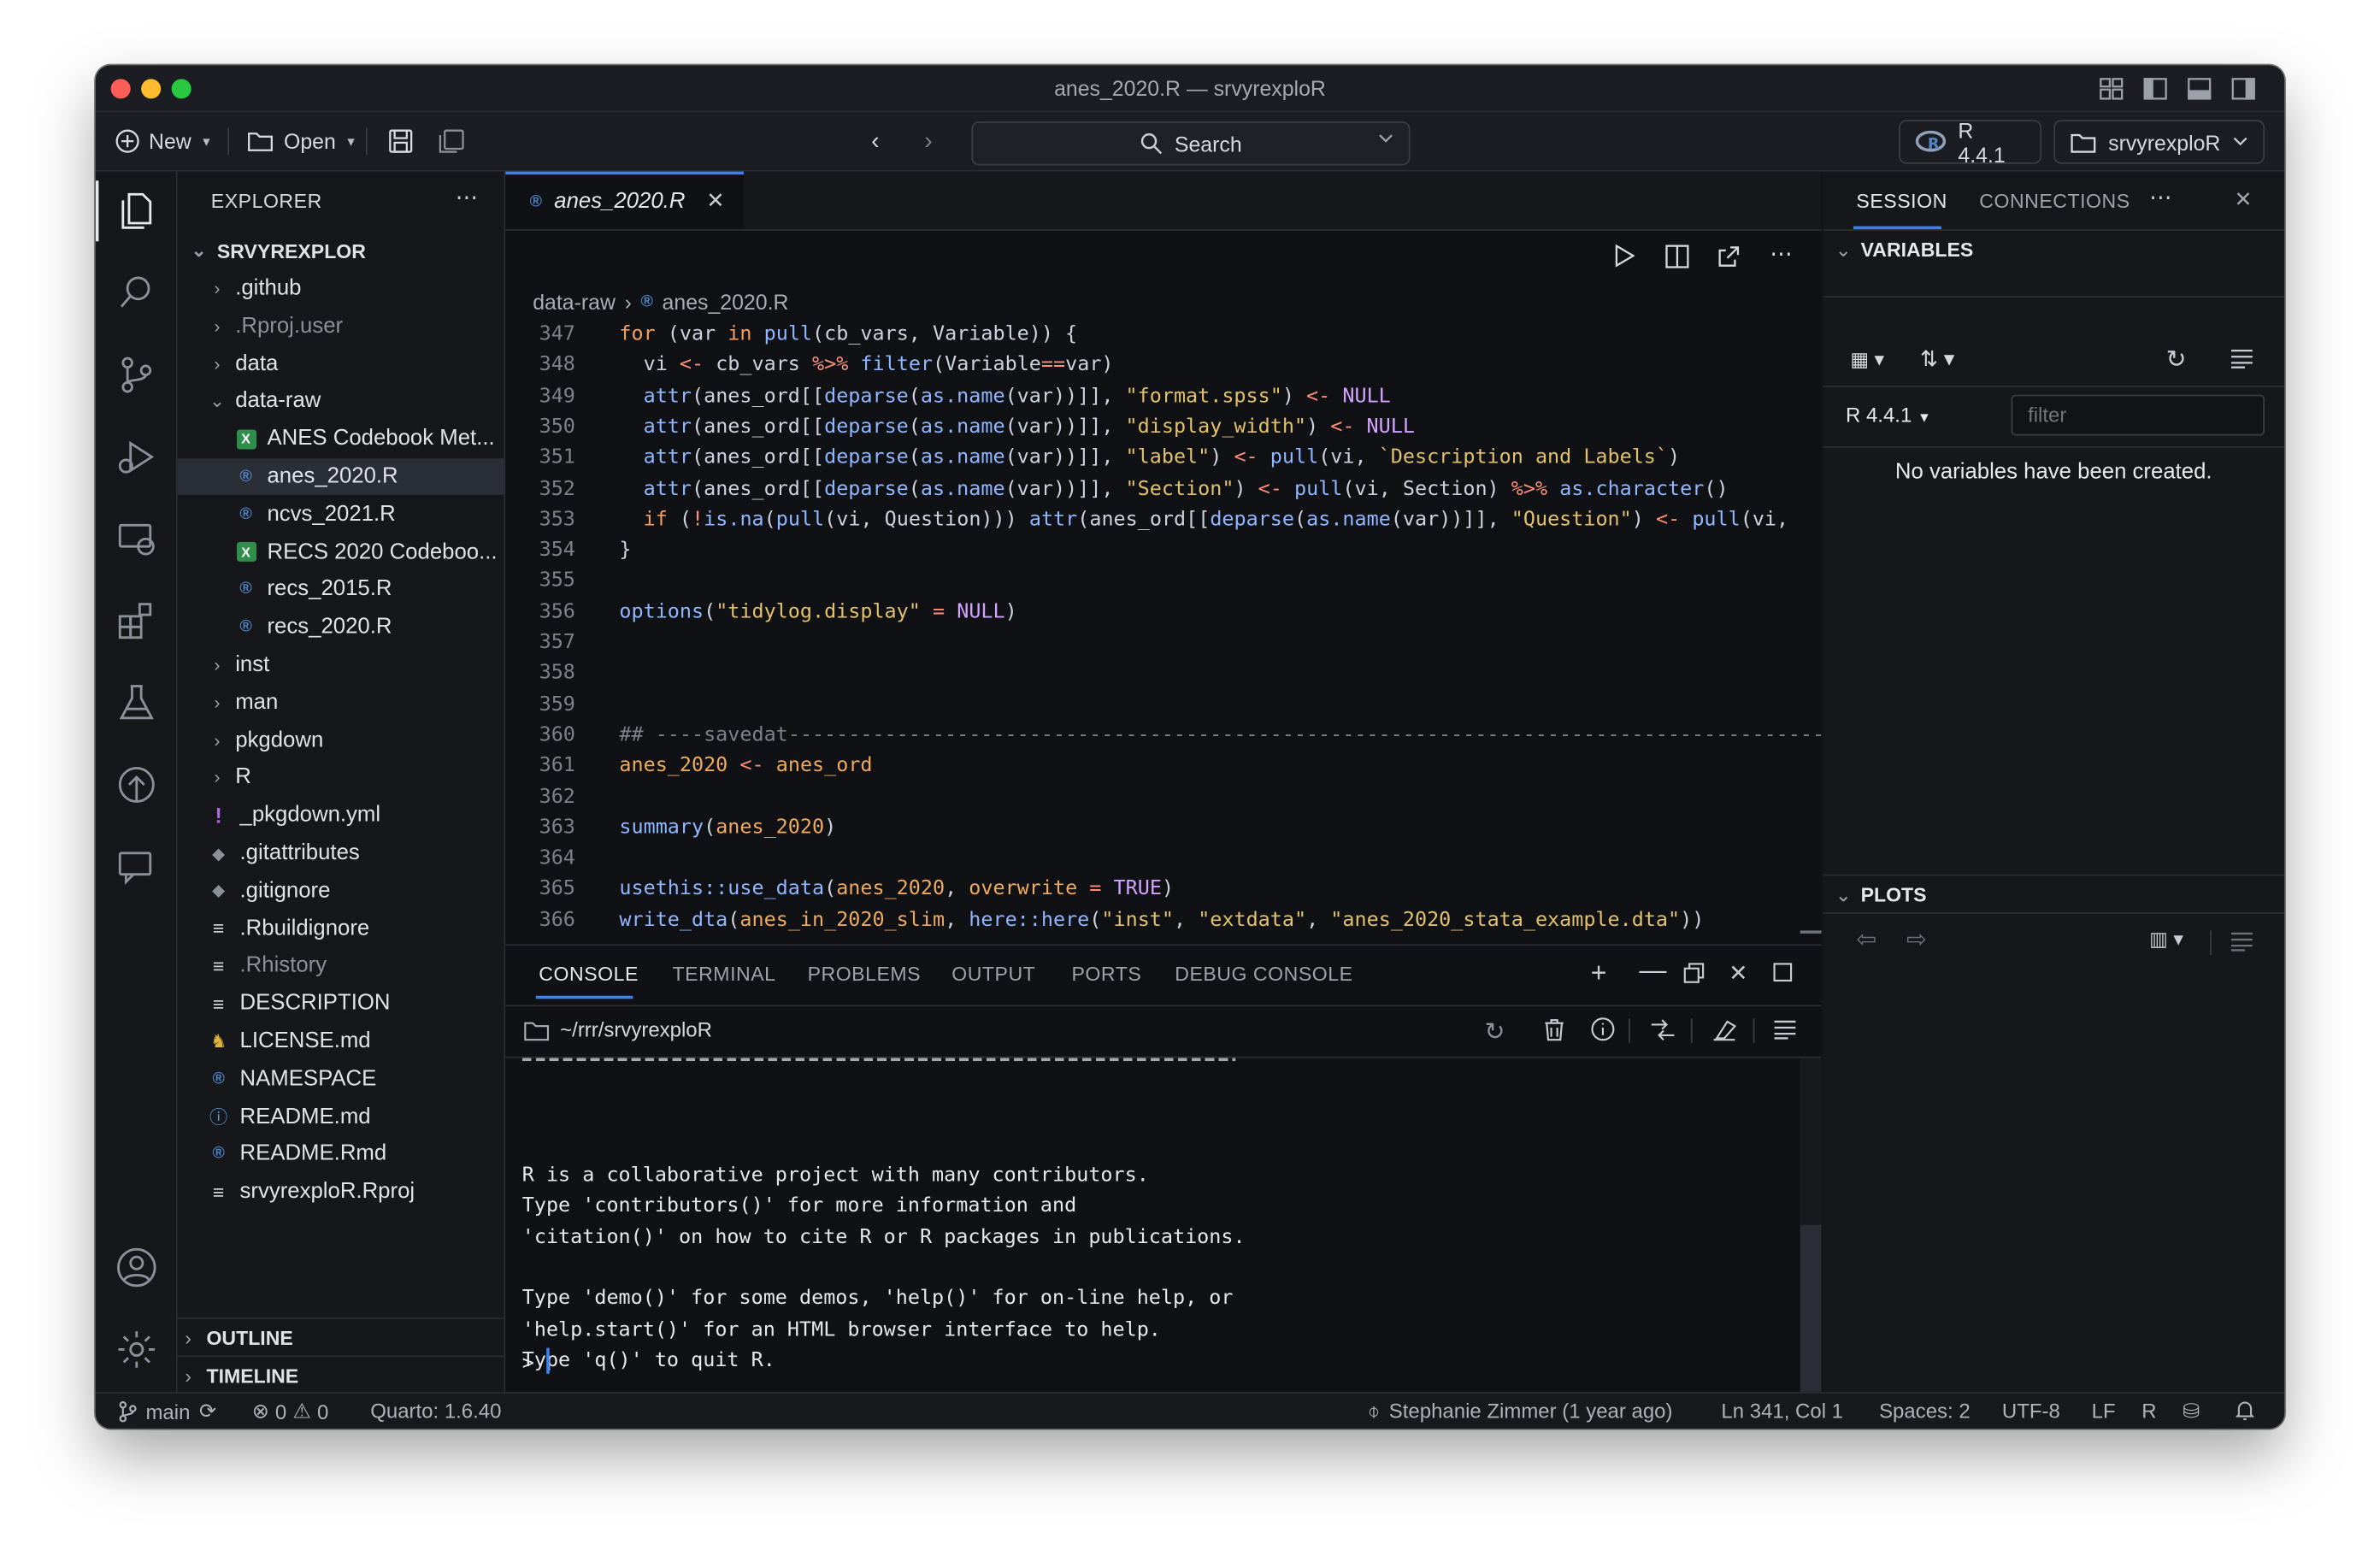  What do you see at coordinates (2138, 415) in the screenshot?
I see `variables-filter-input` at bounding box center [2138, 415].